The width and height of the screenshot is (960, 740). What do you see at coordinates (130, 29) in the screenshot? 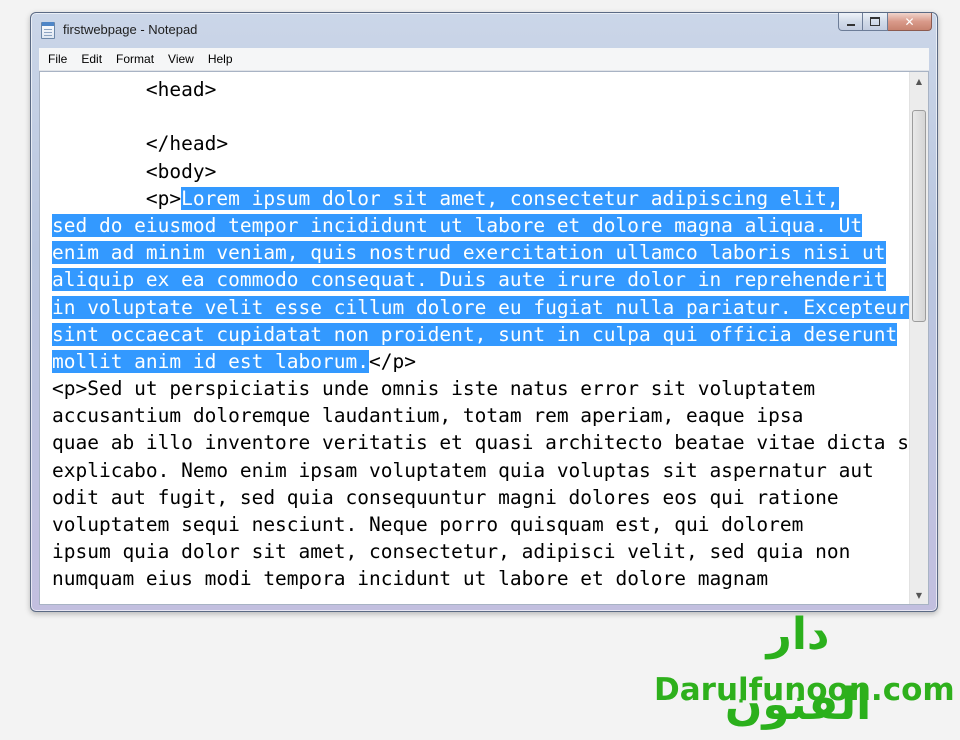
I see `window-title: firstwebpage - Notepad` at bounding box center [130, 29].